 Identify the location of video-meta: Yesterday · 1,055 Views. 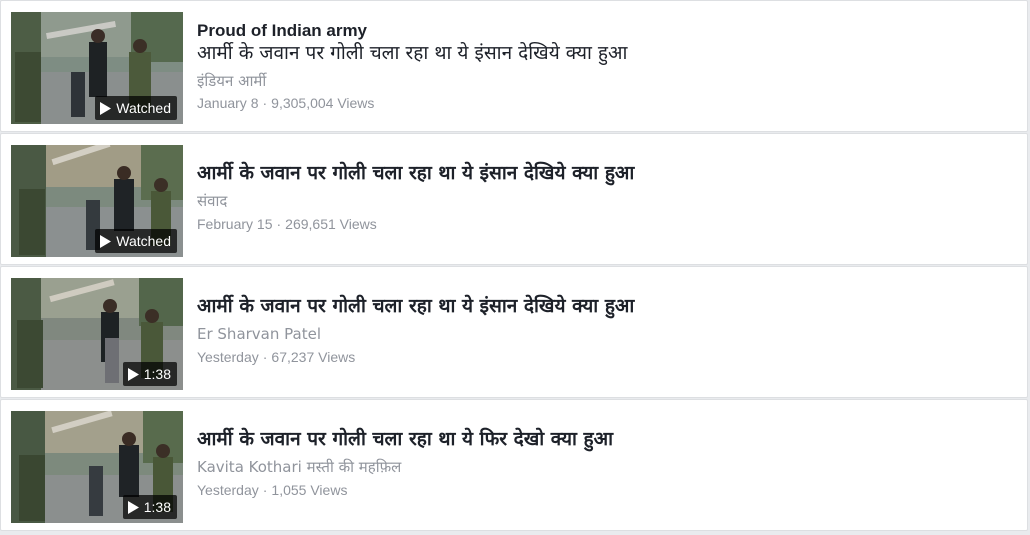
(602, 490).